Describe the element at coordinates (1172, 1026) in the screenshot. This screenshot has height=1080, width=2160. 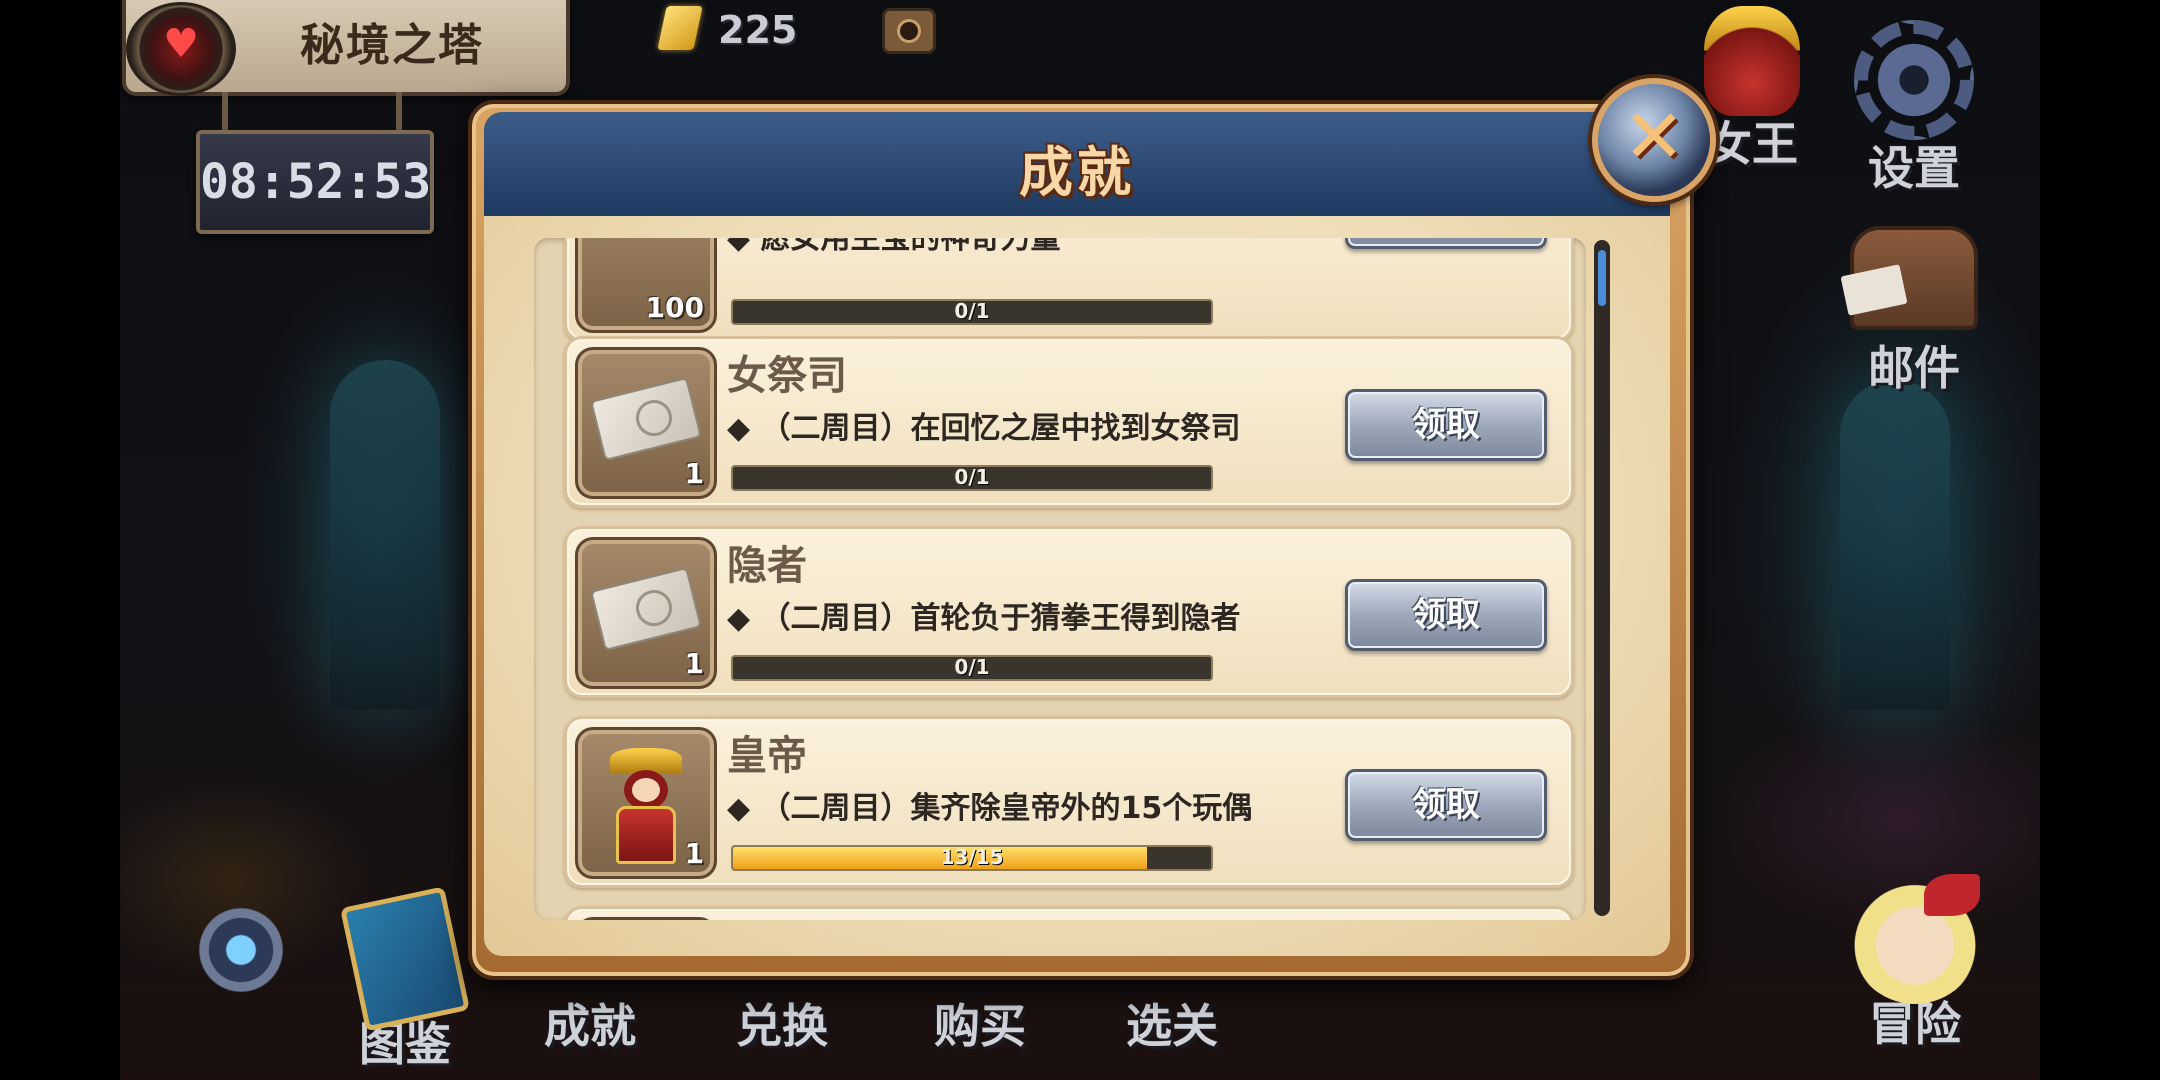
I see `level-select-label: 选关` at that location.